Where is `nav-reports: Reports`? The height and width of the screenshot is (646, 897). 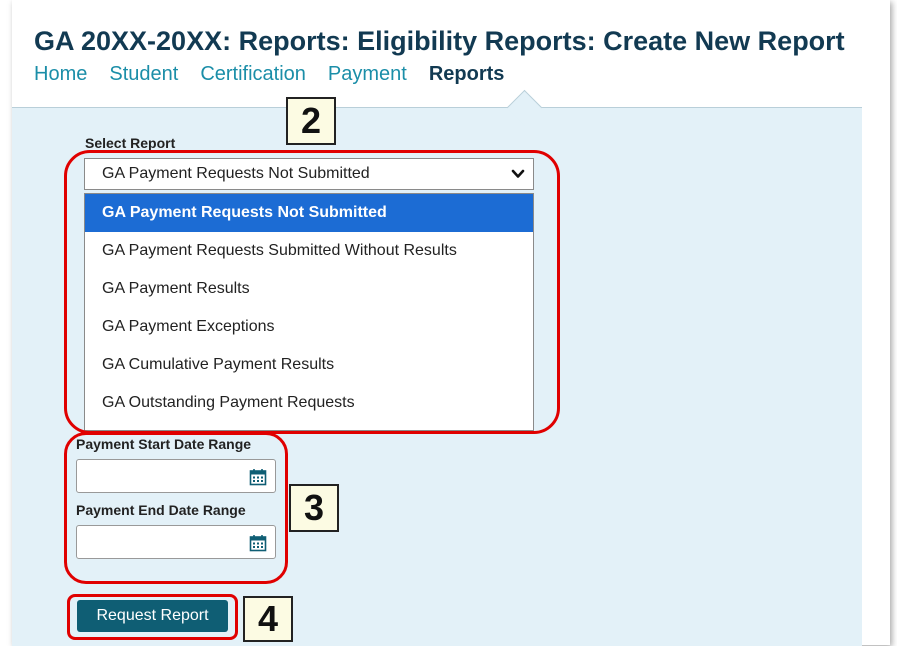 nav-reports: Reports is located at coordinates (467, 74).